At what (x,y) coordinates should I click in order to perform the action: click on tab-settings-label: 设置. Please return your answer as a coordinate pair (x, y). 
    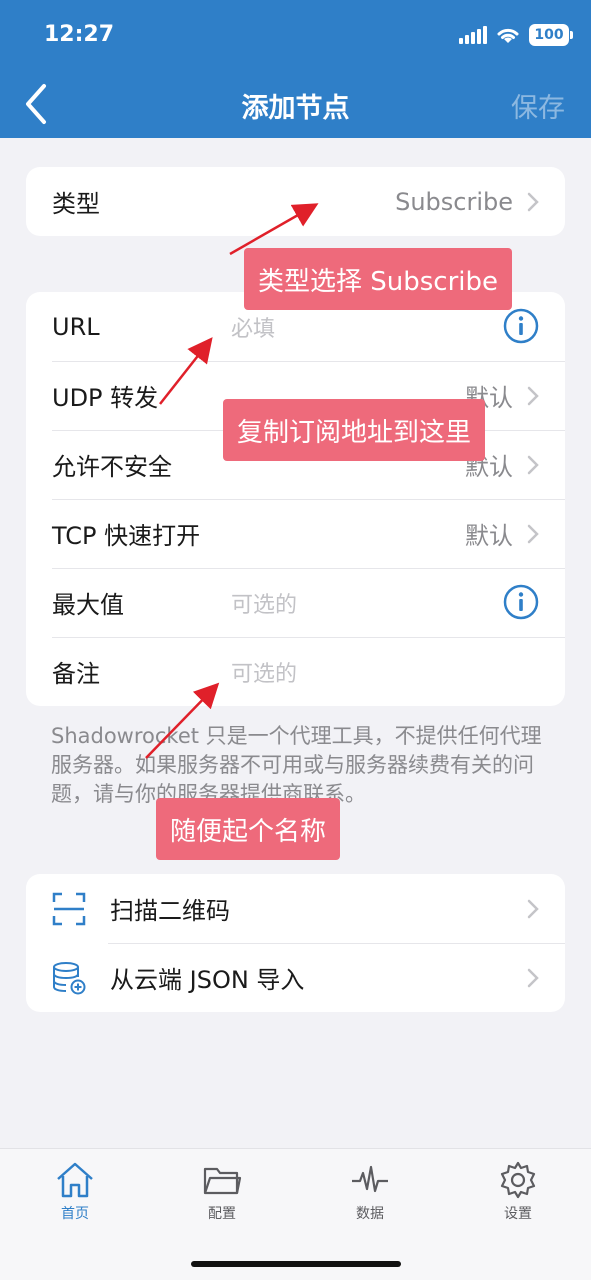
    Looking at the image, I should click on (518, 1214).